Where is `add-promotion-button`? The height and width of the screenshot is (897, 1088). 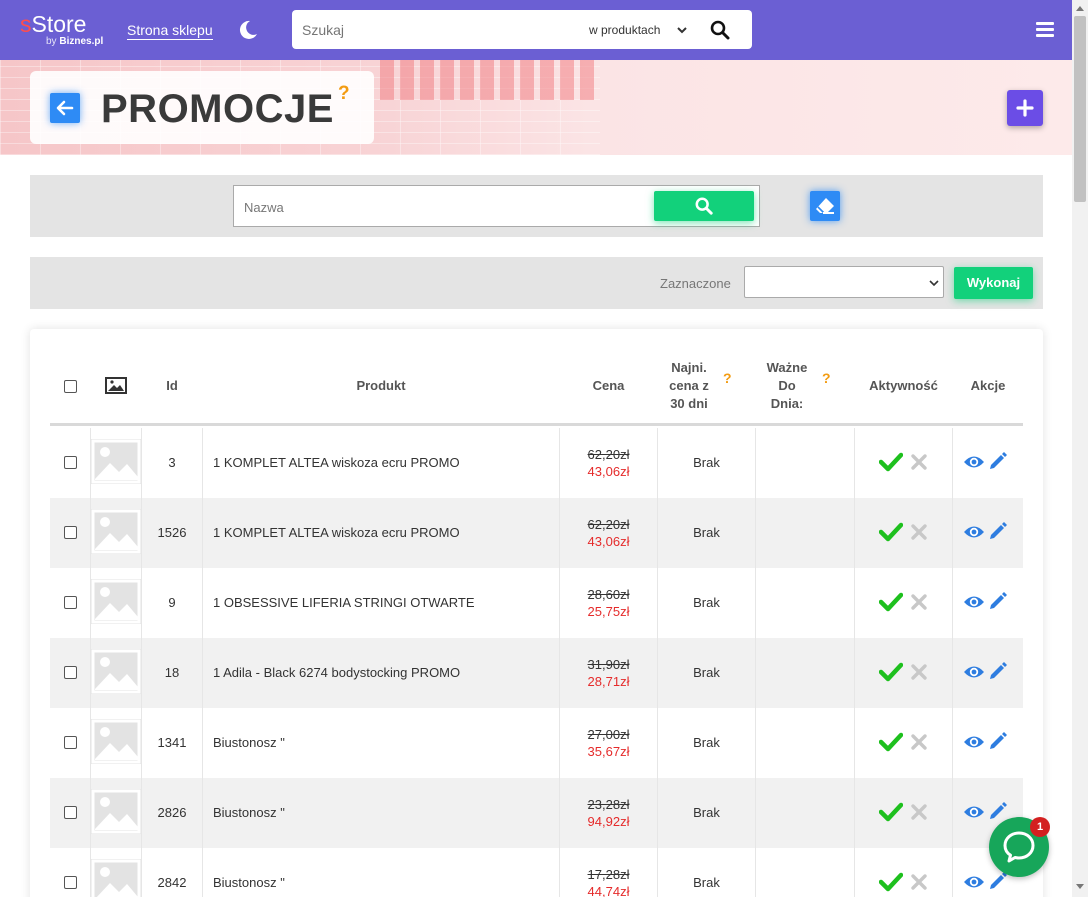 add-promotion-button is located at coordinates (1025, 108).